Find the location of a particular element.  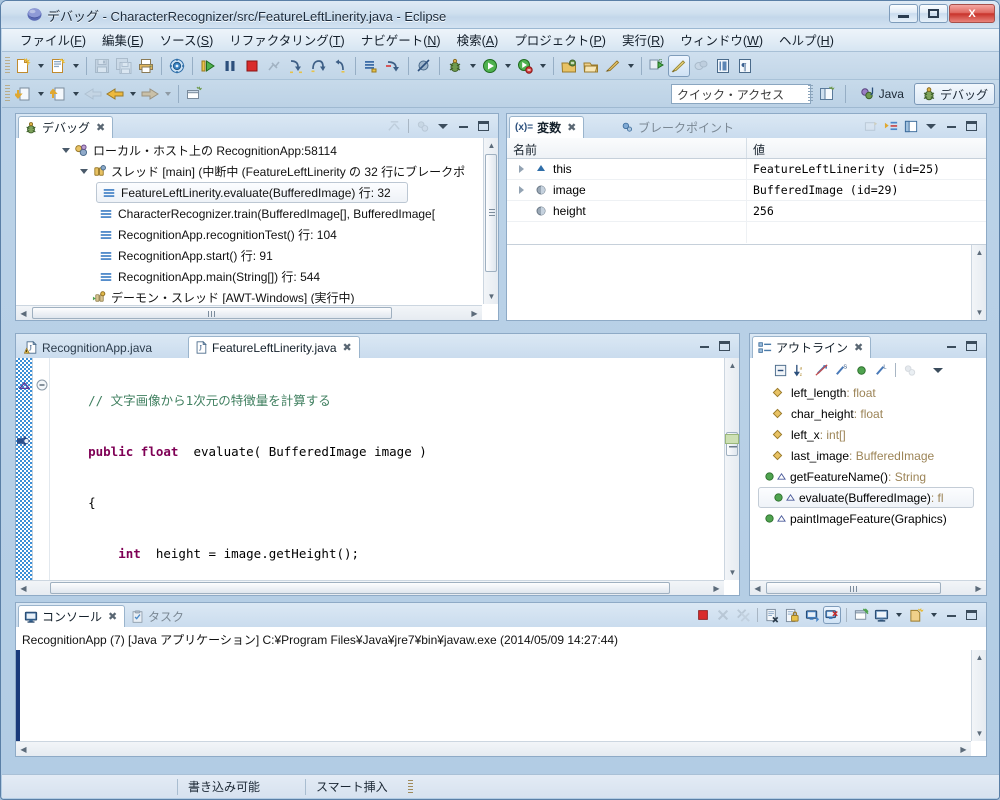

menu-navigate: ナビゲート(N) is located at coordinates (401, 40).